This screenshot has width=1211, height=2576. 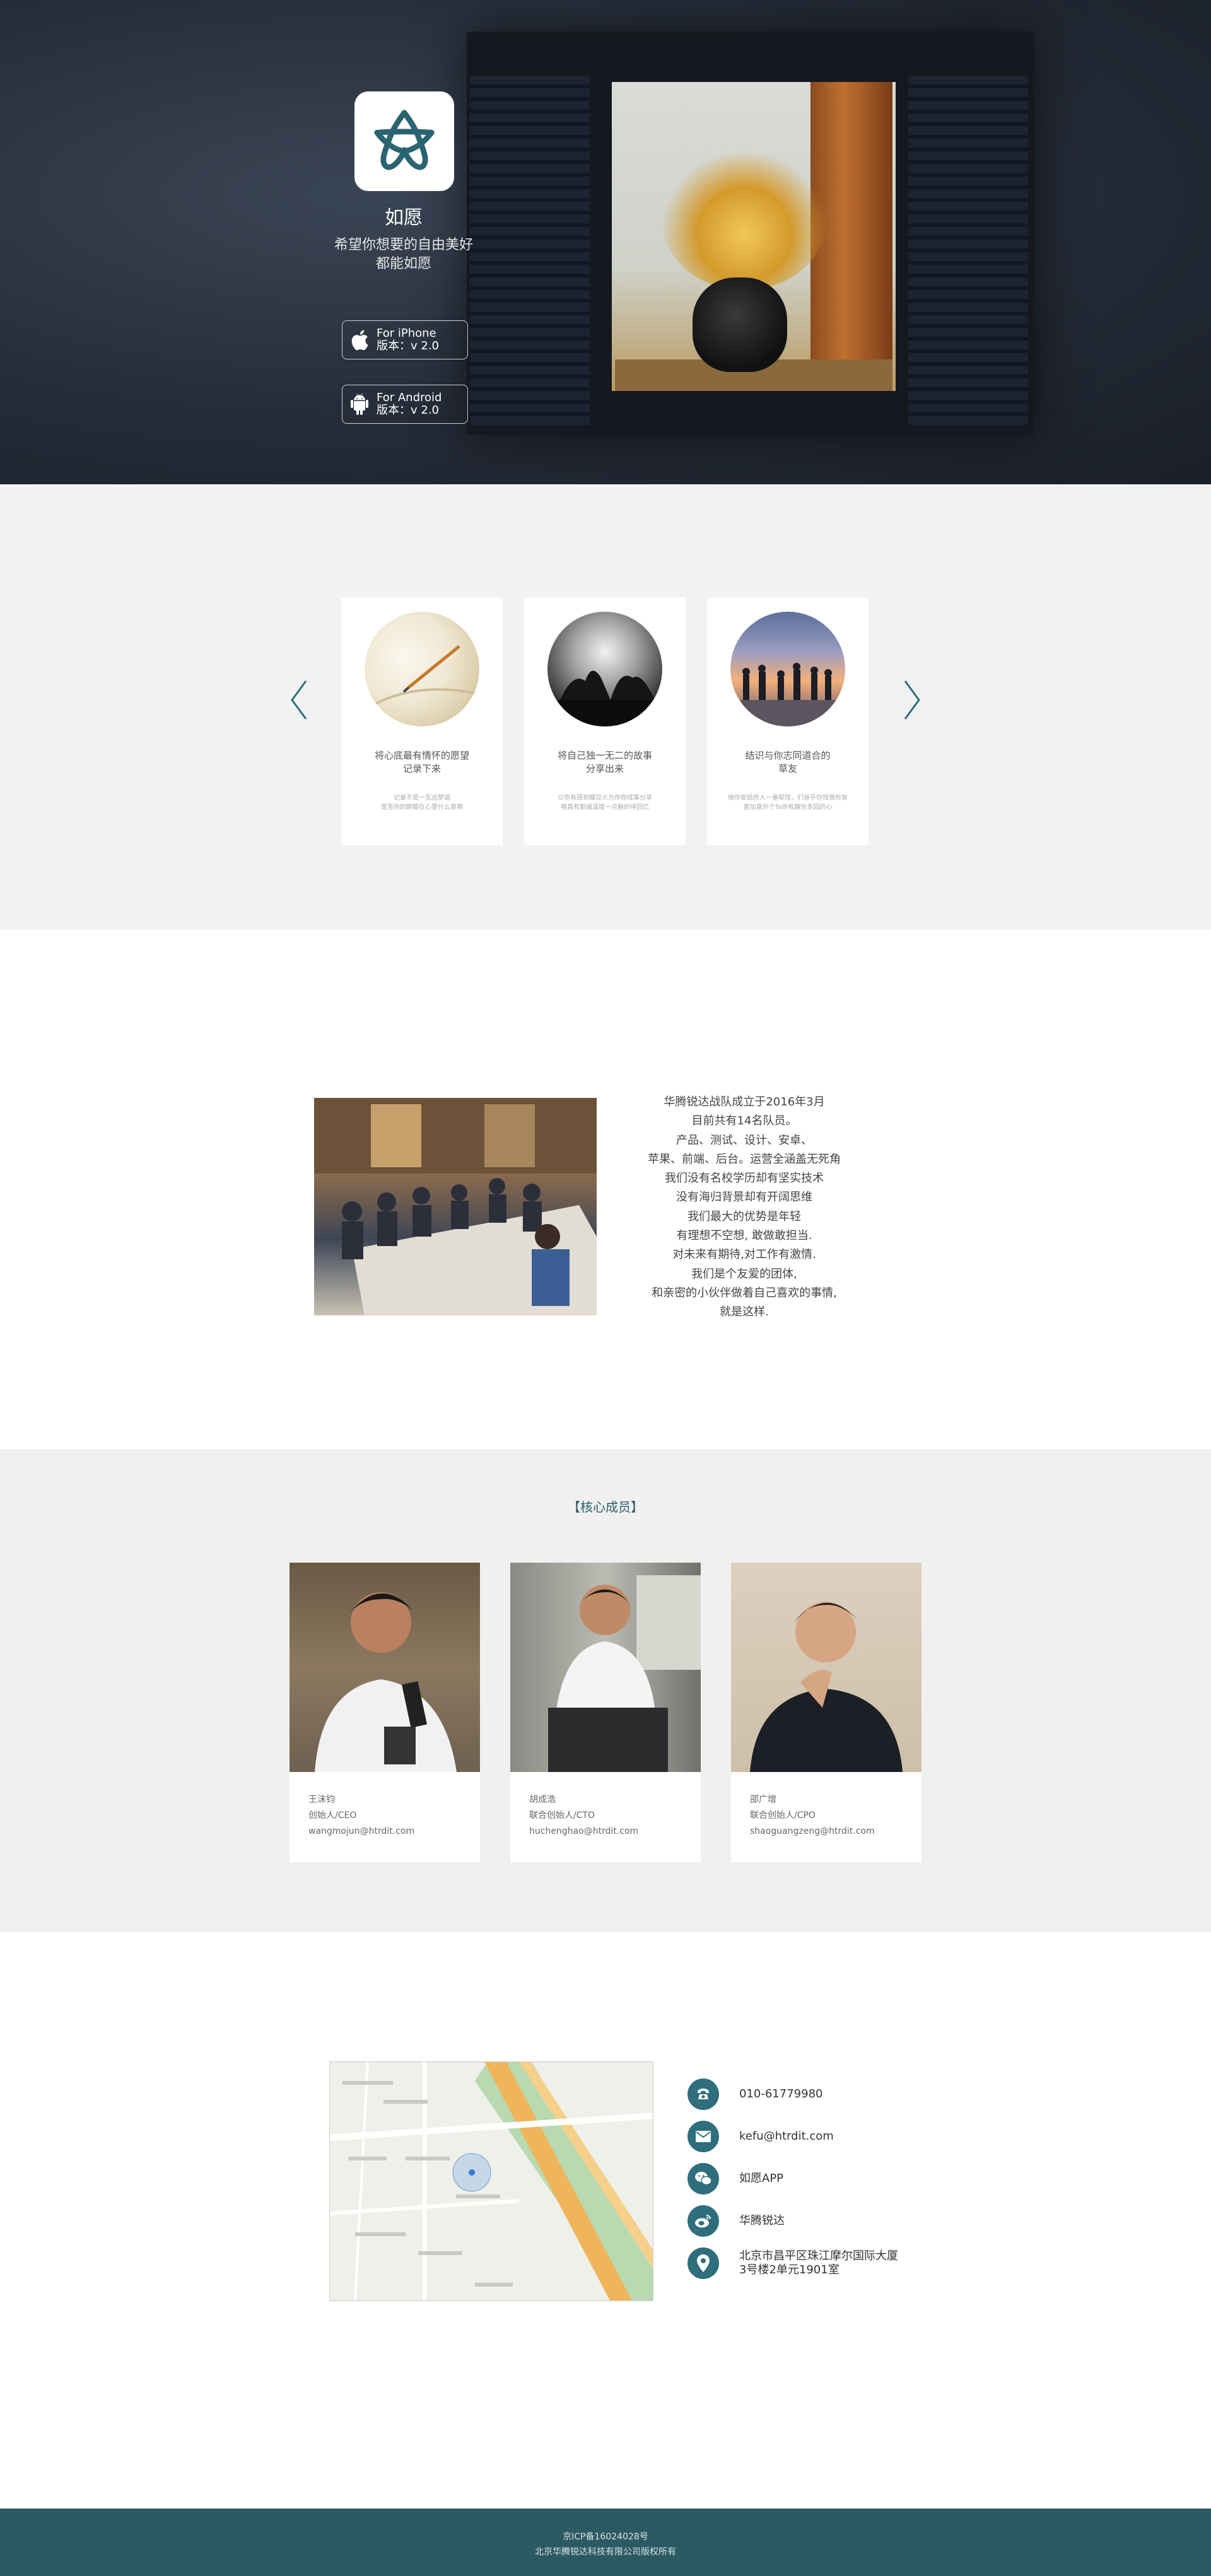 I want to click on slogan-line-1: 希望你想要的自由美好, so click(x=403, y=245).